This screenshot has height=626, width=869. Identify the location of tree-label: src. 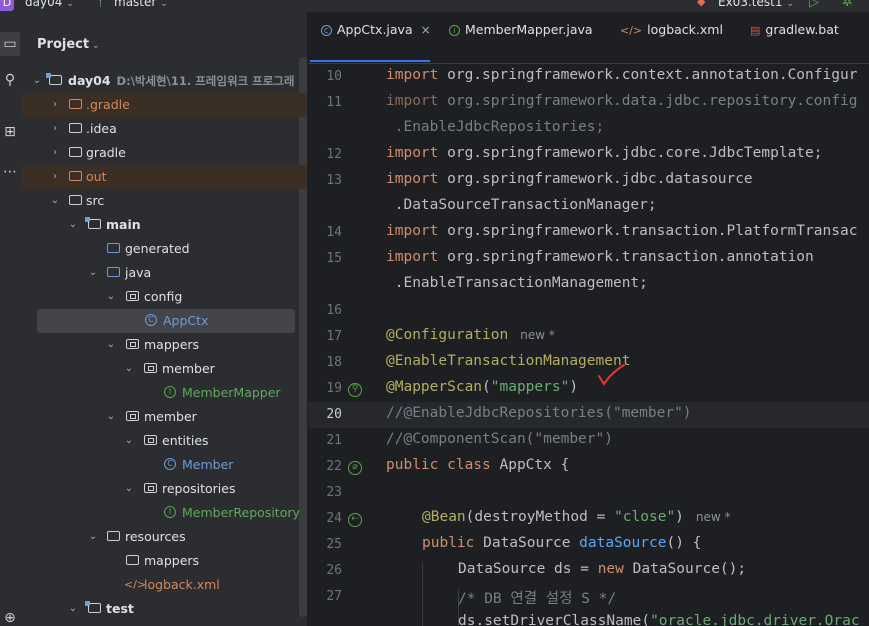
(95, 200).